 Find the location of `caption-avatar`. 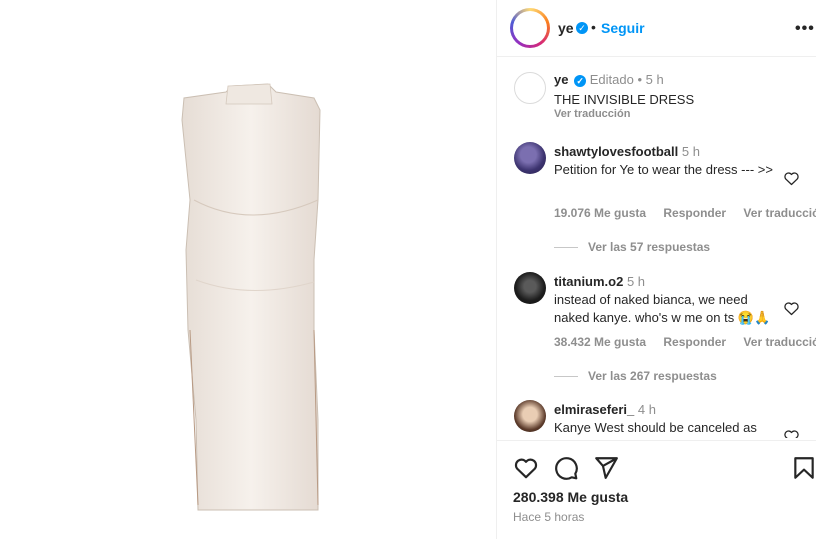

caption-avatar is located at coordinates (530, 88).